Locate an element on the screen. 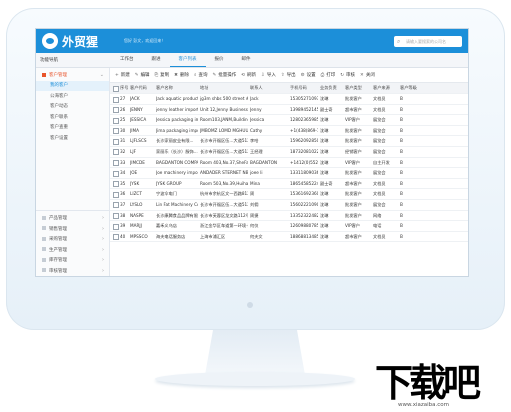  table-cell: 上海市浦汇区 is located at coordinates (213, 236).